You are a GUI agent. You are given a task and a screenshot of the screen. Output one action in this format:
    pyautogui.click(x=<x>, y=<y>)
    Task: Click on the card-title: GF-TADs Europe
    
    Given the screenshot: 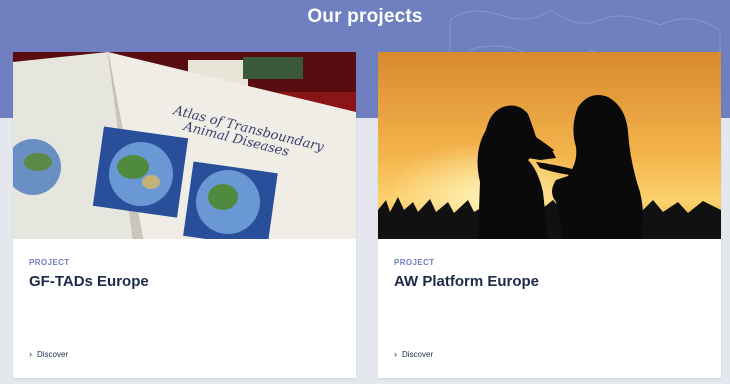 What is the action you would take?
    pyautogui.click(x=89, y=281)
    